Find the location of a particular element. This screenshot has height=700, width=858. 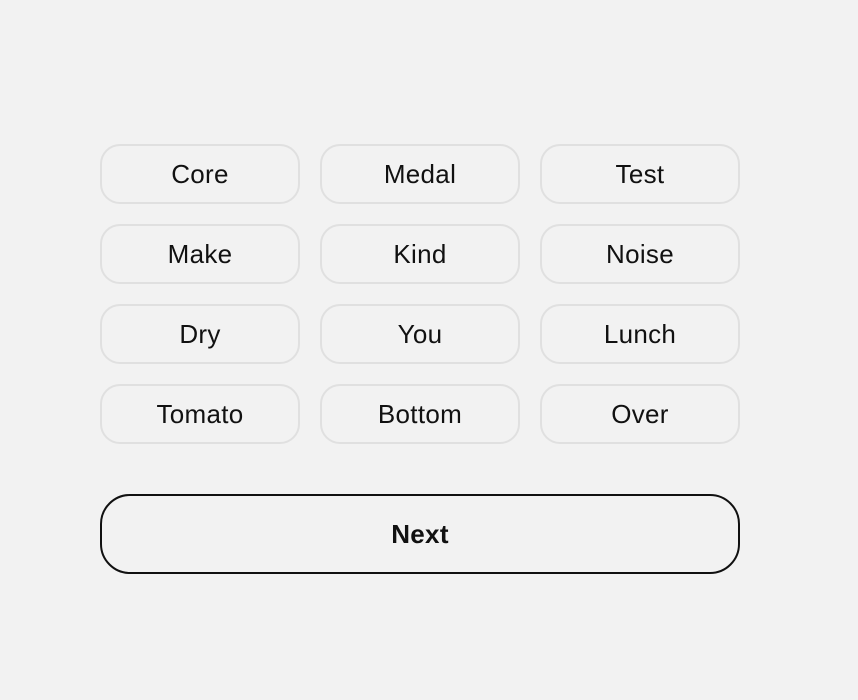

word-chip-test: Test is located at coordinates (640, 174).